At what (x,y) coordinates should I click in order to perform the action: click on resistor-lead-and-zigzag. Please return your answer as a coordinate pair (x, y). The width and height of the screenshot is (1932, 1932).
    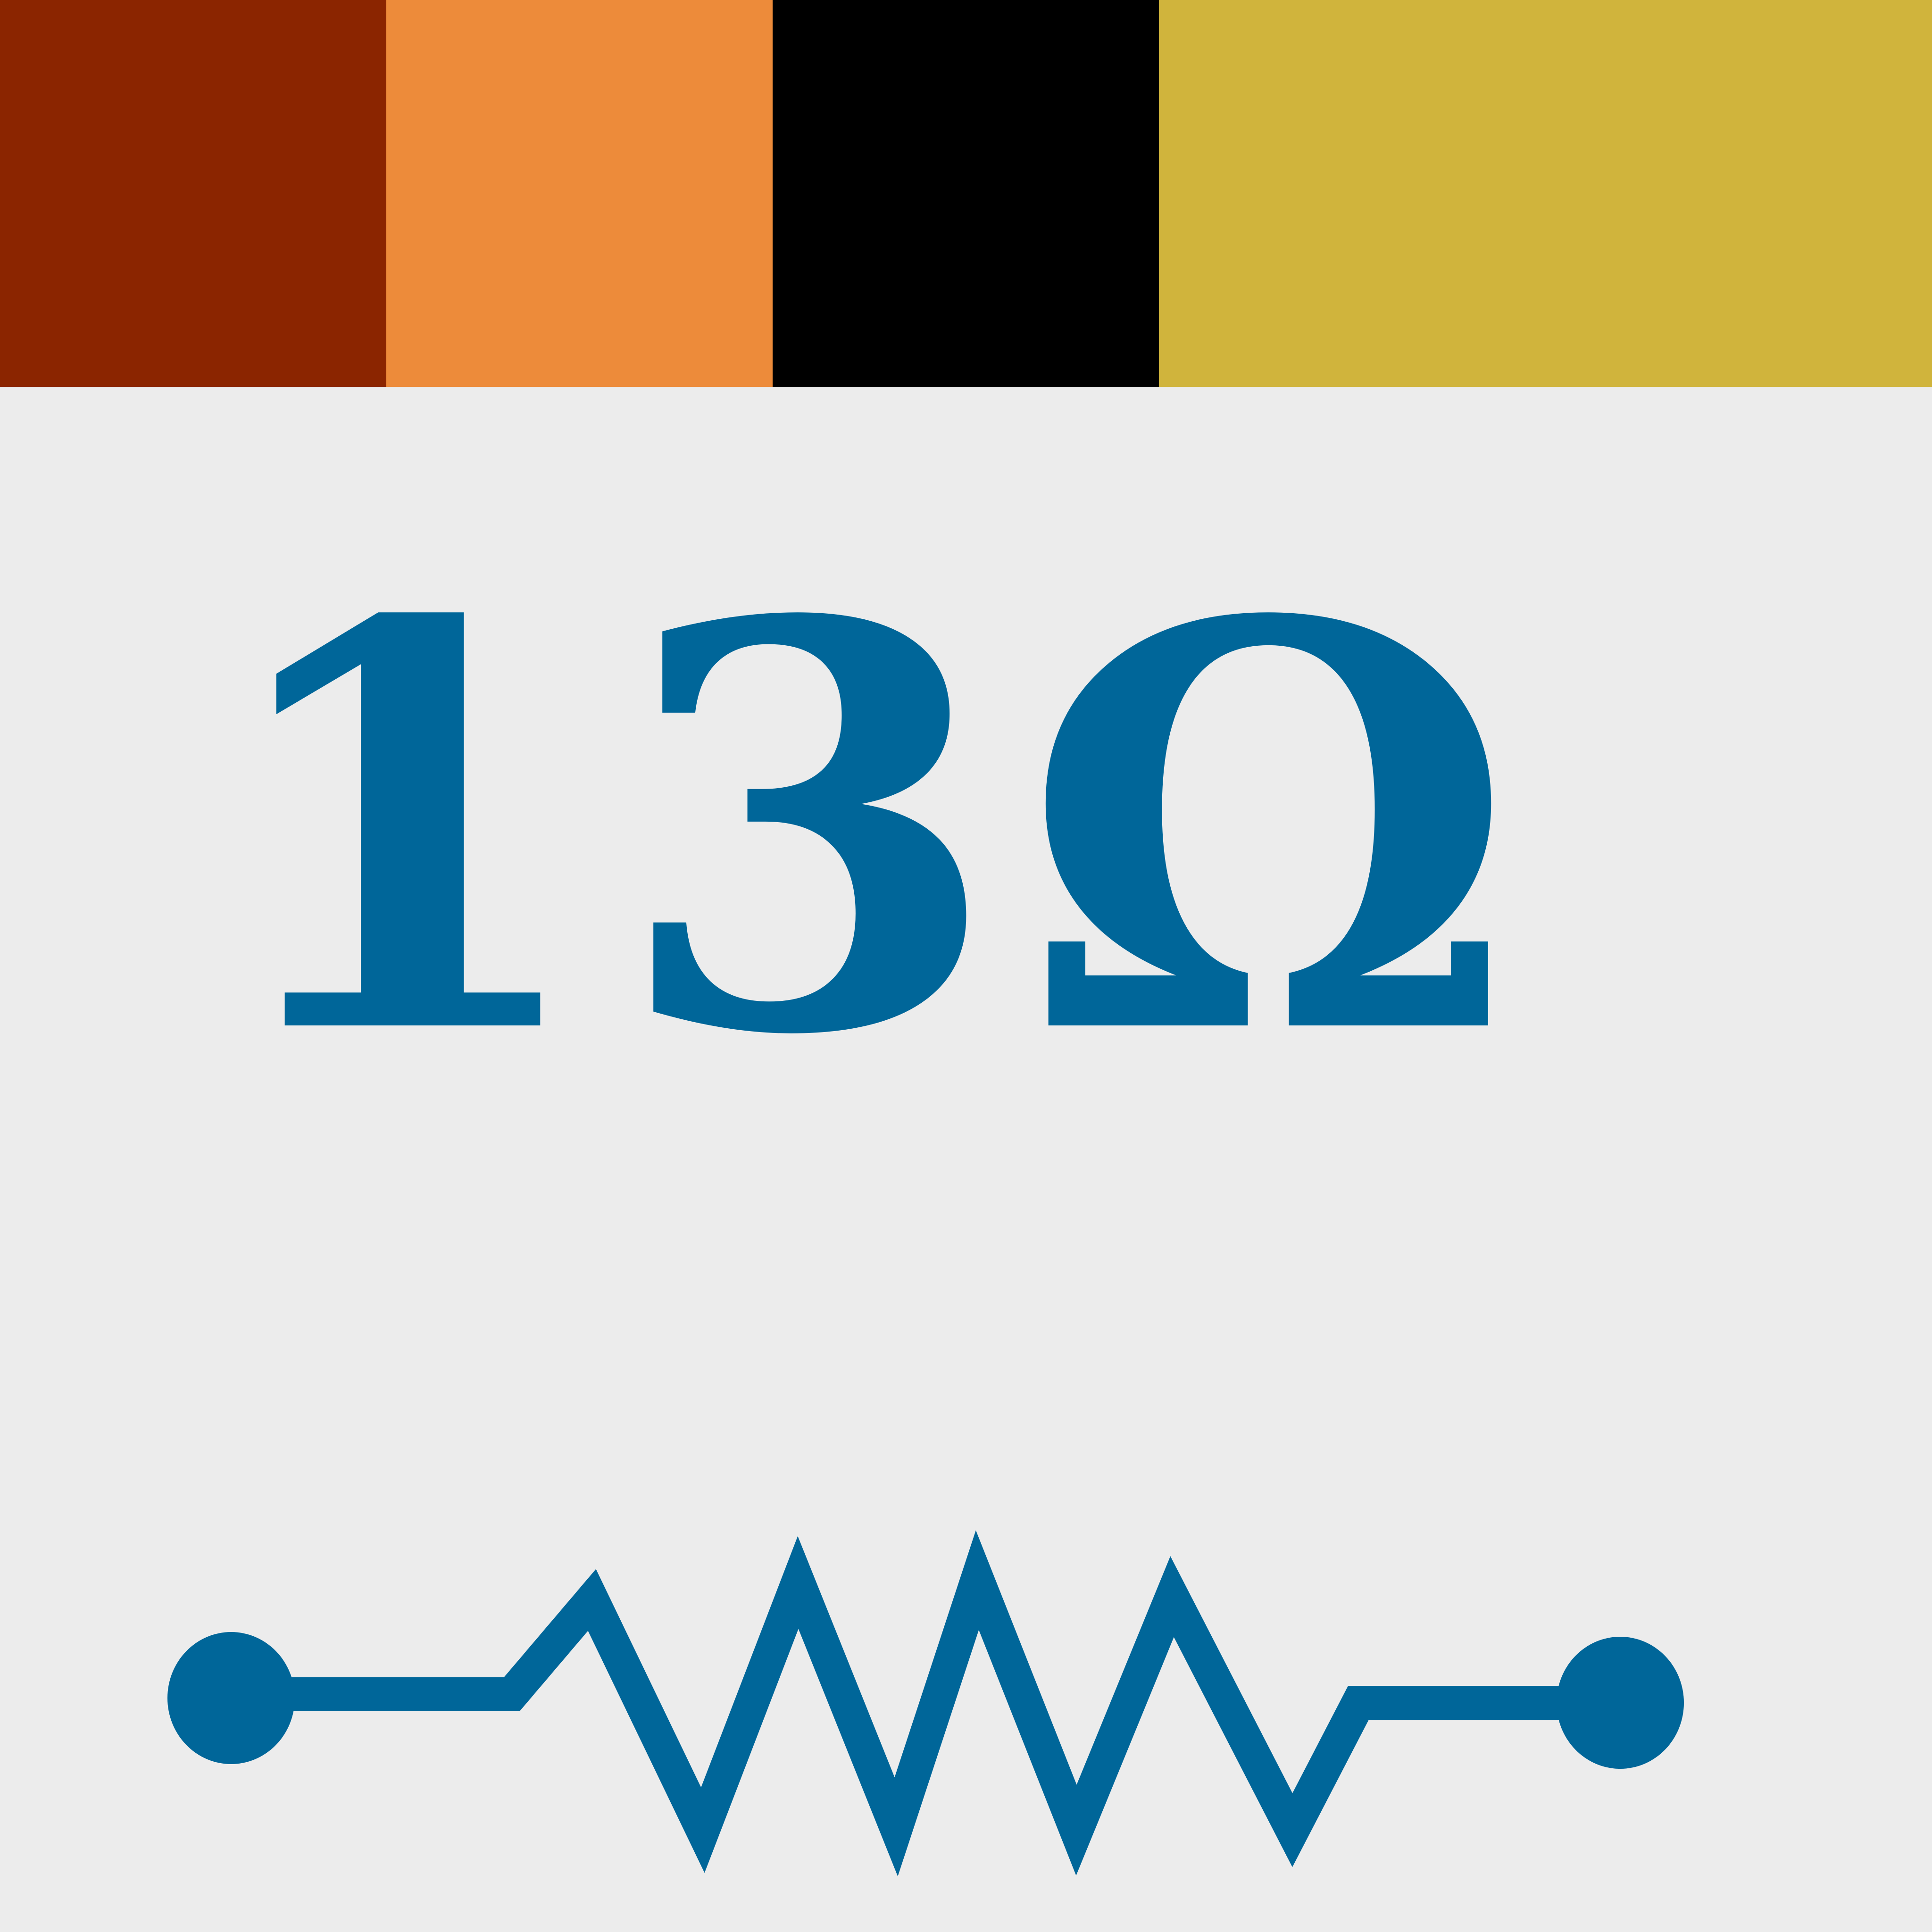
    Looking at the image, I should click on (926, 1703).